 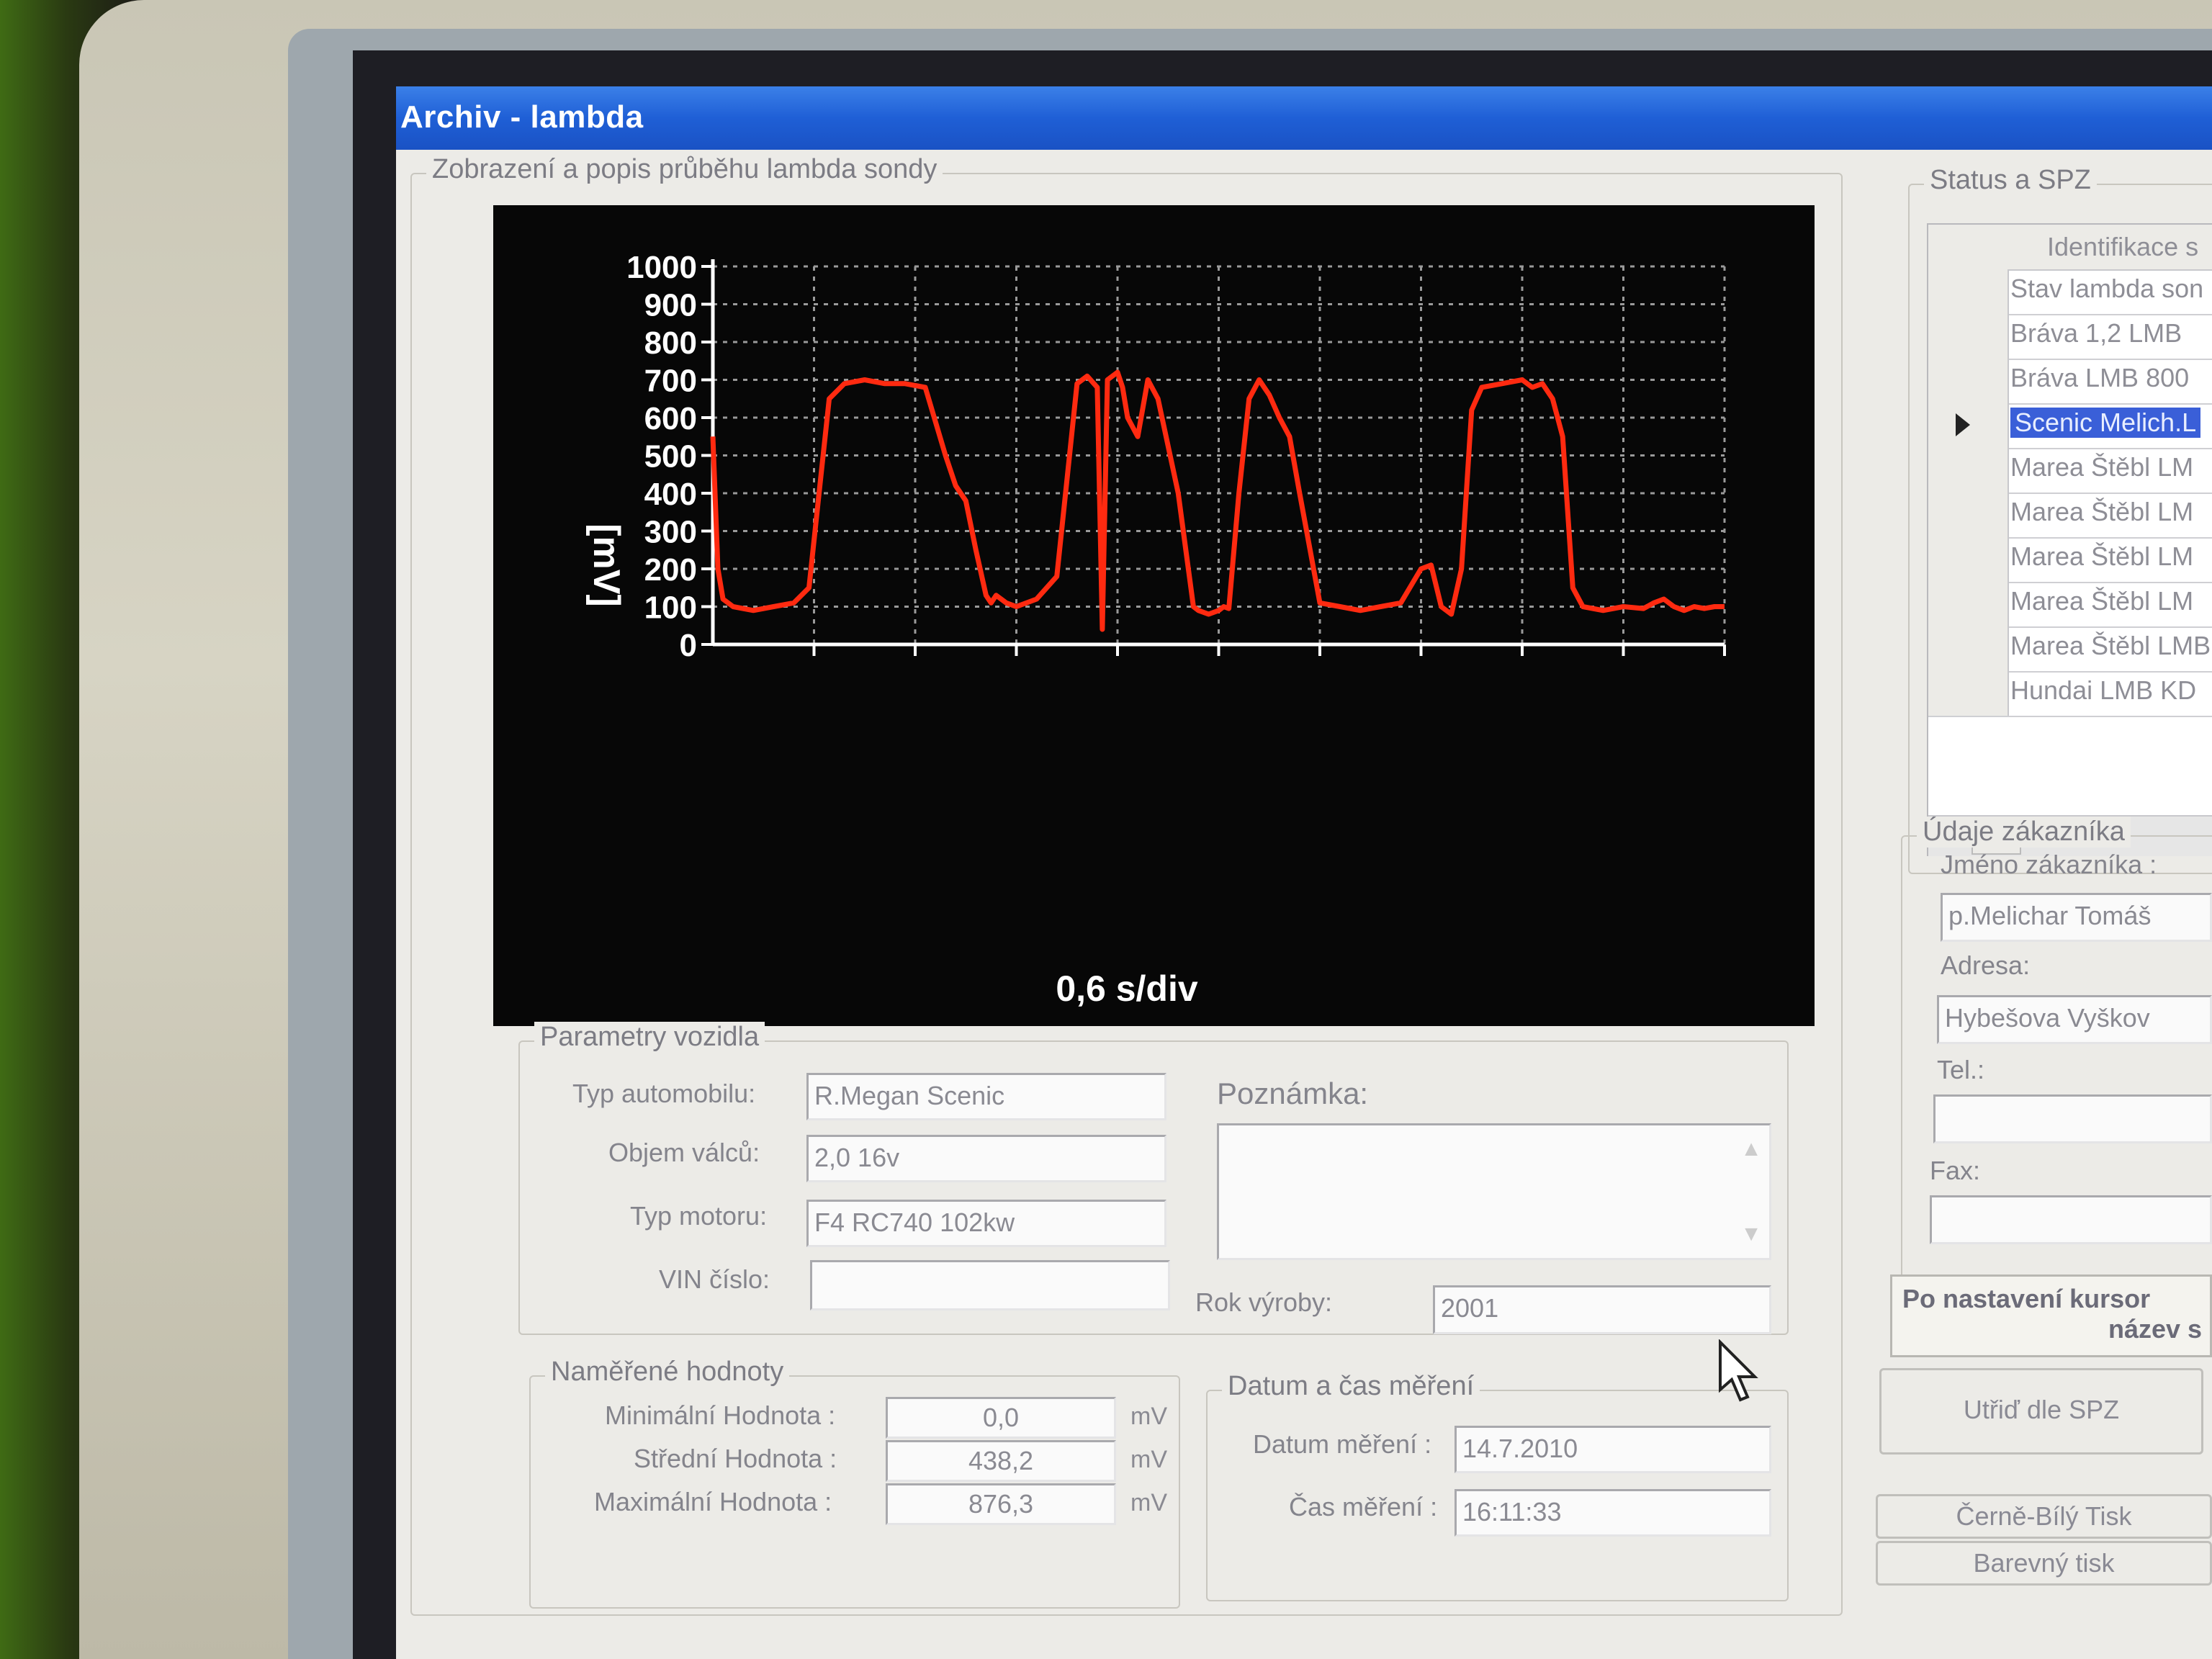 I want to click on hint-box: Po nastavení kursor název s, so click(x=2051, y=1316).